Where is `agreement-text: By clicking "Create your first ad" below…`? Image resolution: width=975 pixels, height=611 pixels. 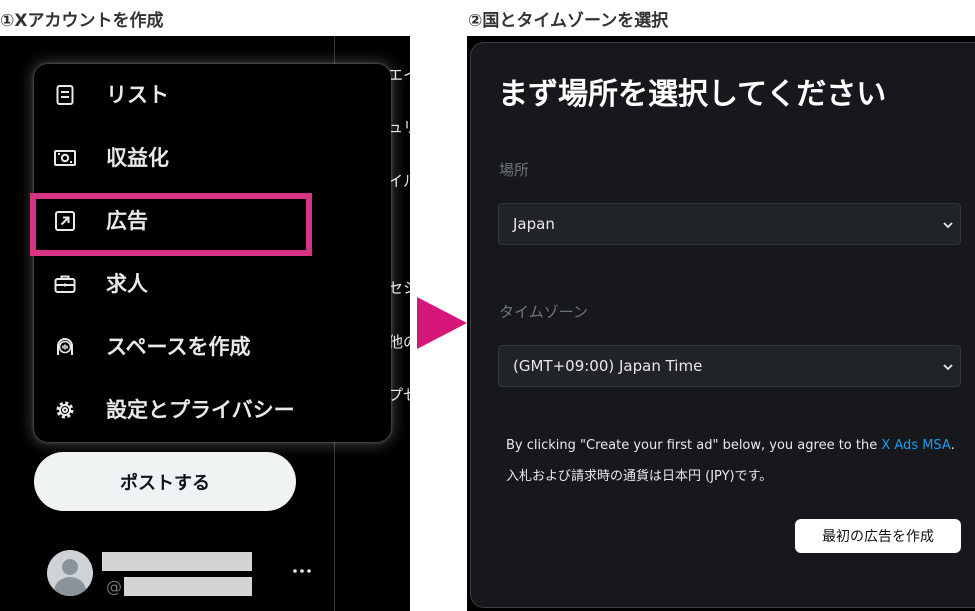 agreement-text: By clicking "Create your first ad" below… is located at coordinates (730, 445).